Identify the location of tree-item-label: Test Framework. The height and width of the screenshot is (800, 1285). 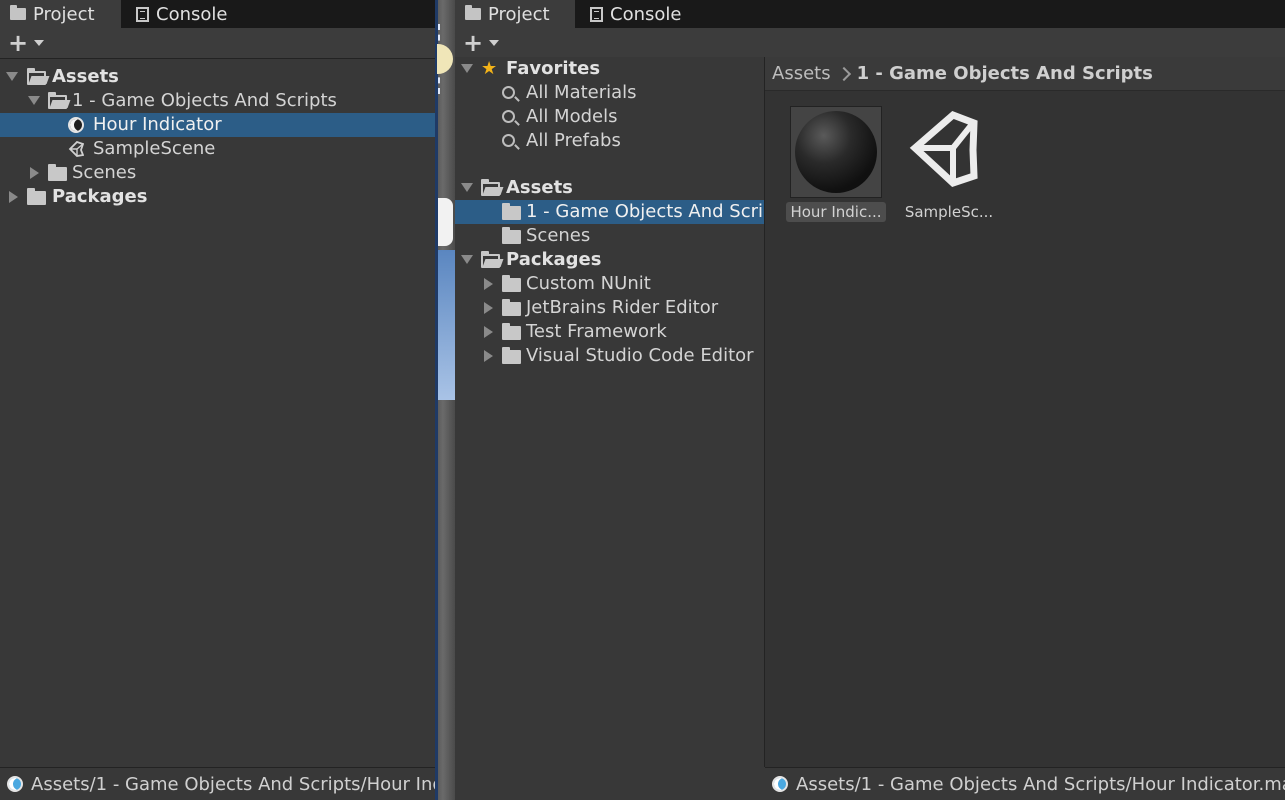
(596, 331).